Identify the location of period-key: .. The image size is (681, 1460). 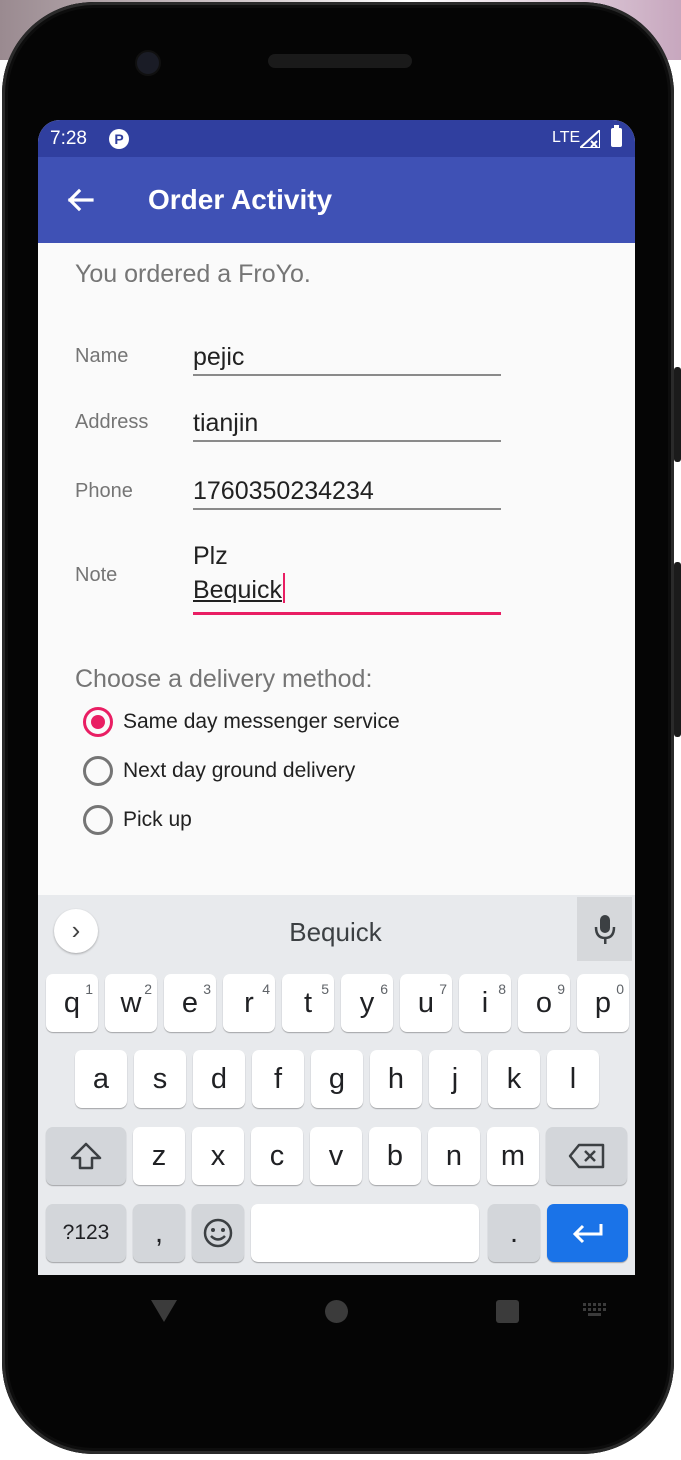
(514, 1233).